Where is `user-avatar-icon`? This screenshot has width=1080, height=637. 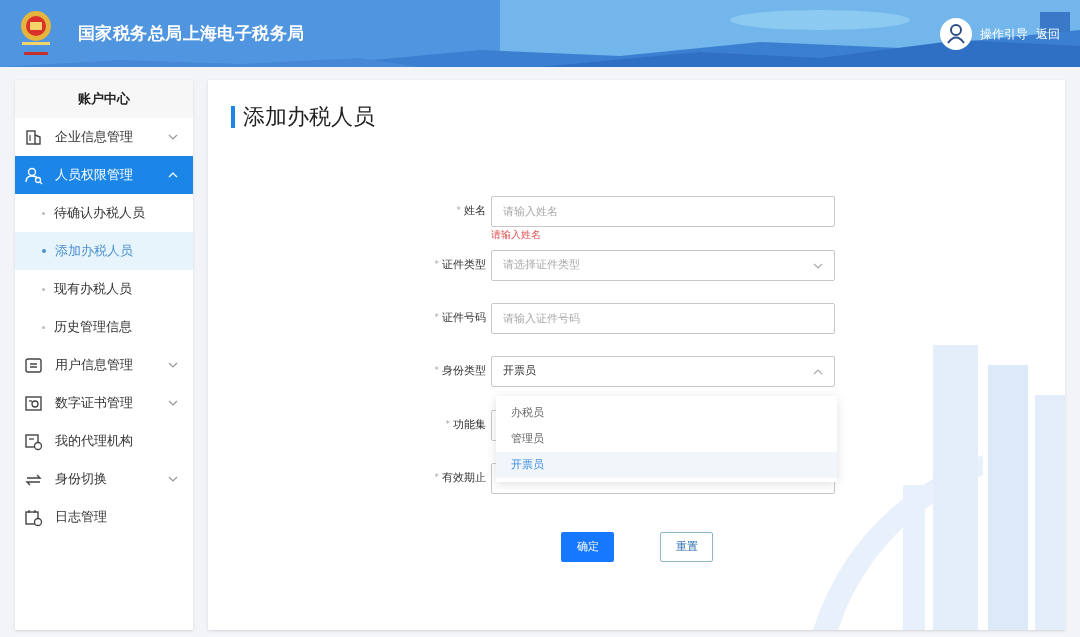
user-avatar-icon is located at coordinates (956, 33).